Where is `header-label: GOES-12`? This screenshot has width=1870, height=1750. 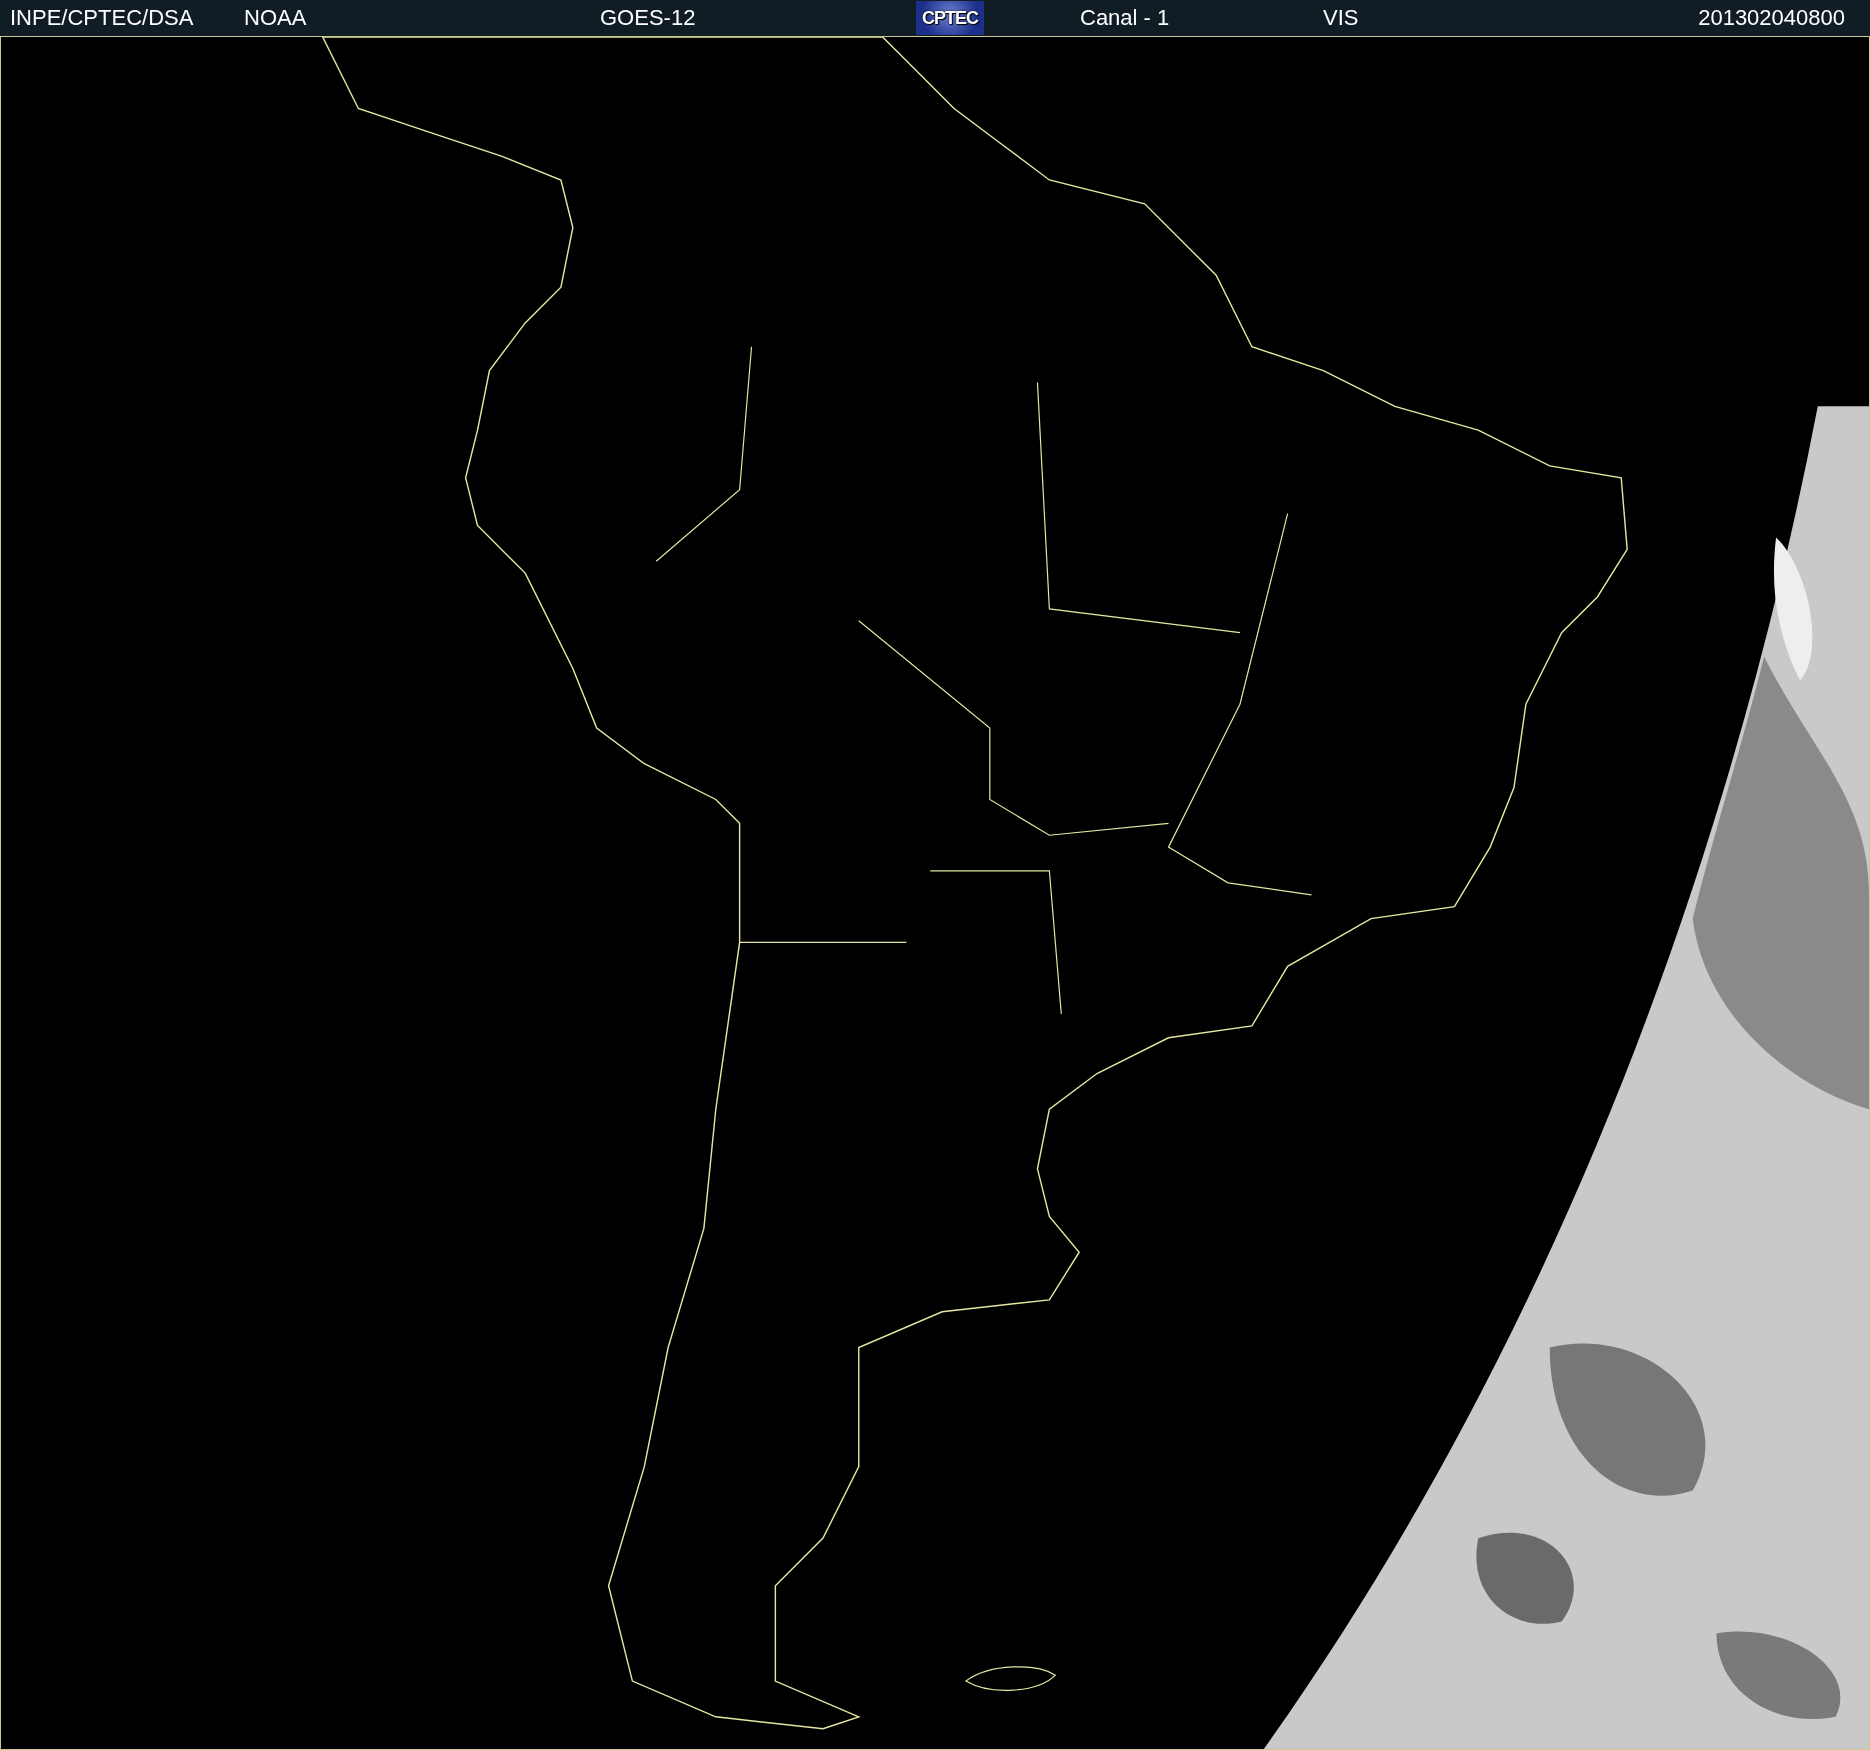 header-label: GOES-12 is located at coordinates (648, 18).